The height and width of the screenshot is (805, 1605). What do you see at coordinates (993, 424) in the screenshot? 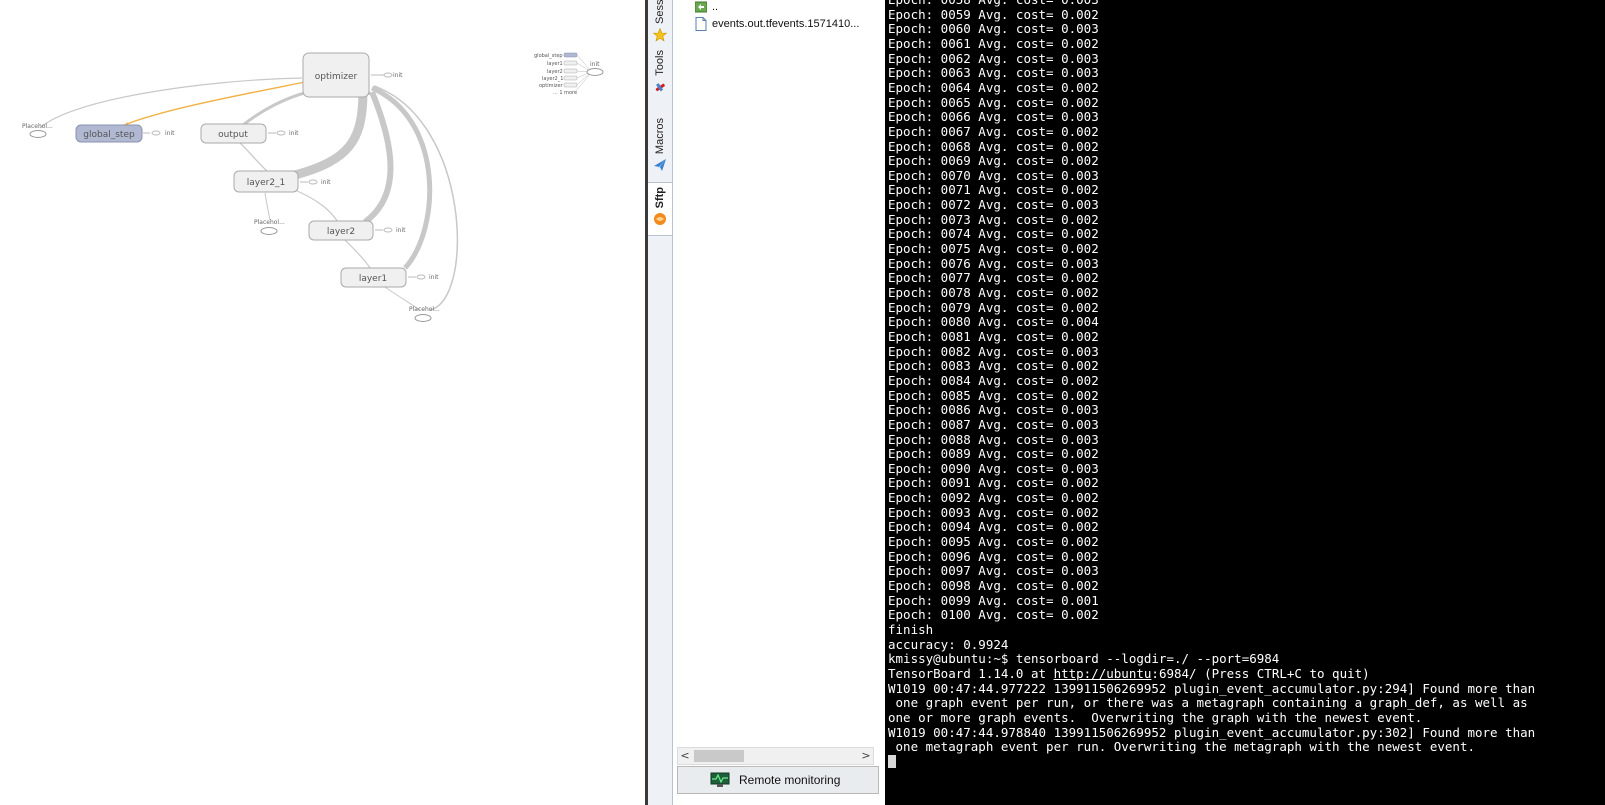
I see `epoch-log-line: Epoch: 0087 Avg. cost= 0.003` at bounding box center [993, 424].